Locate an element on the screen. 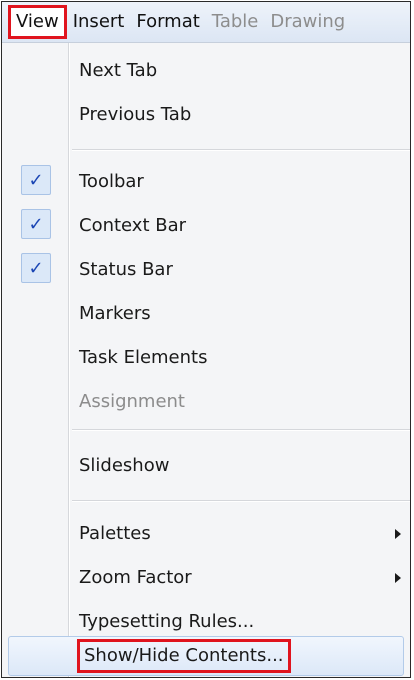  menu-item-label: Slideshow is located at coordinates (124, 465).